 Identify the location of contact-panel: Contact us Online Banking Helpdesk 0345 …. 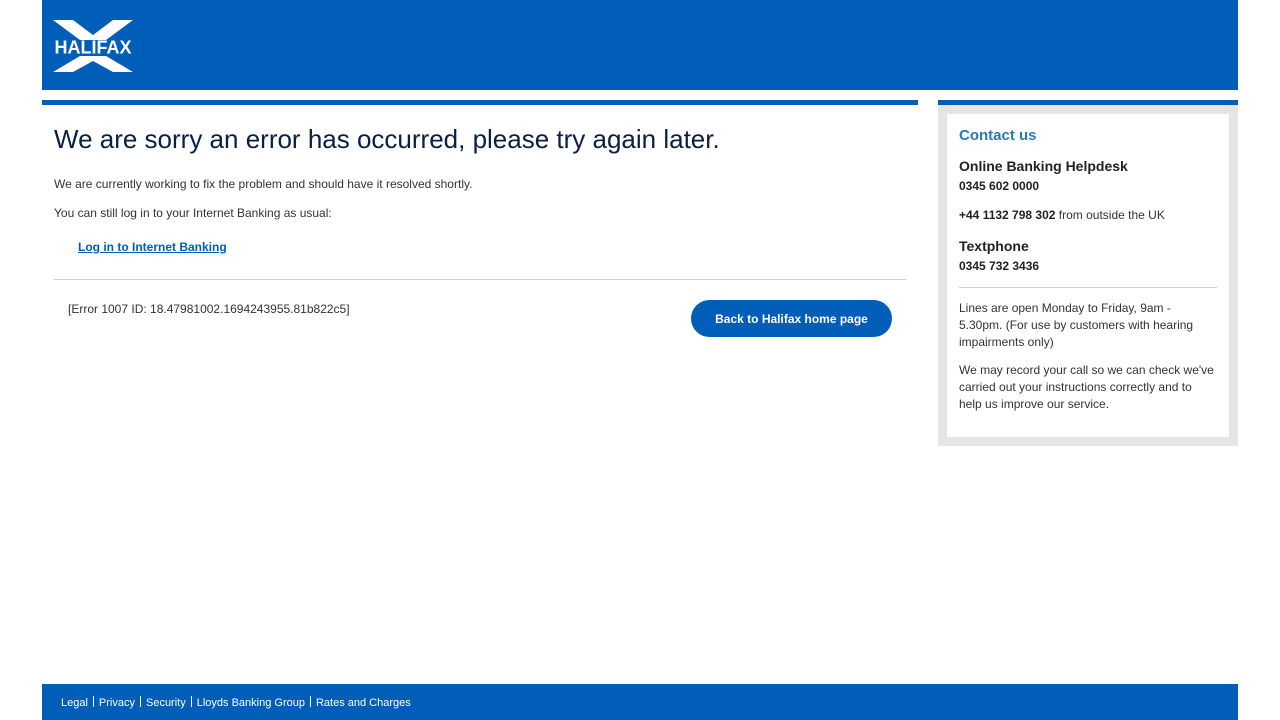
(1088, 275).